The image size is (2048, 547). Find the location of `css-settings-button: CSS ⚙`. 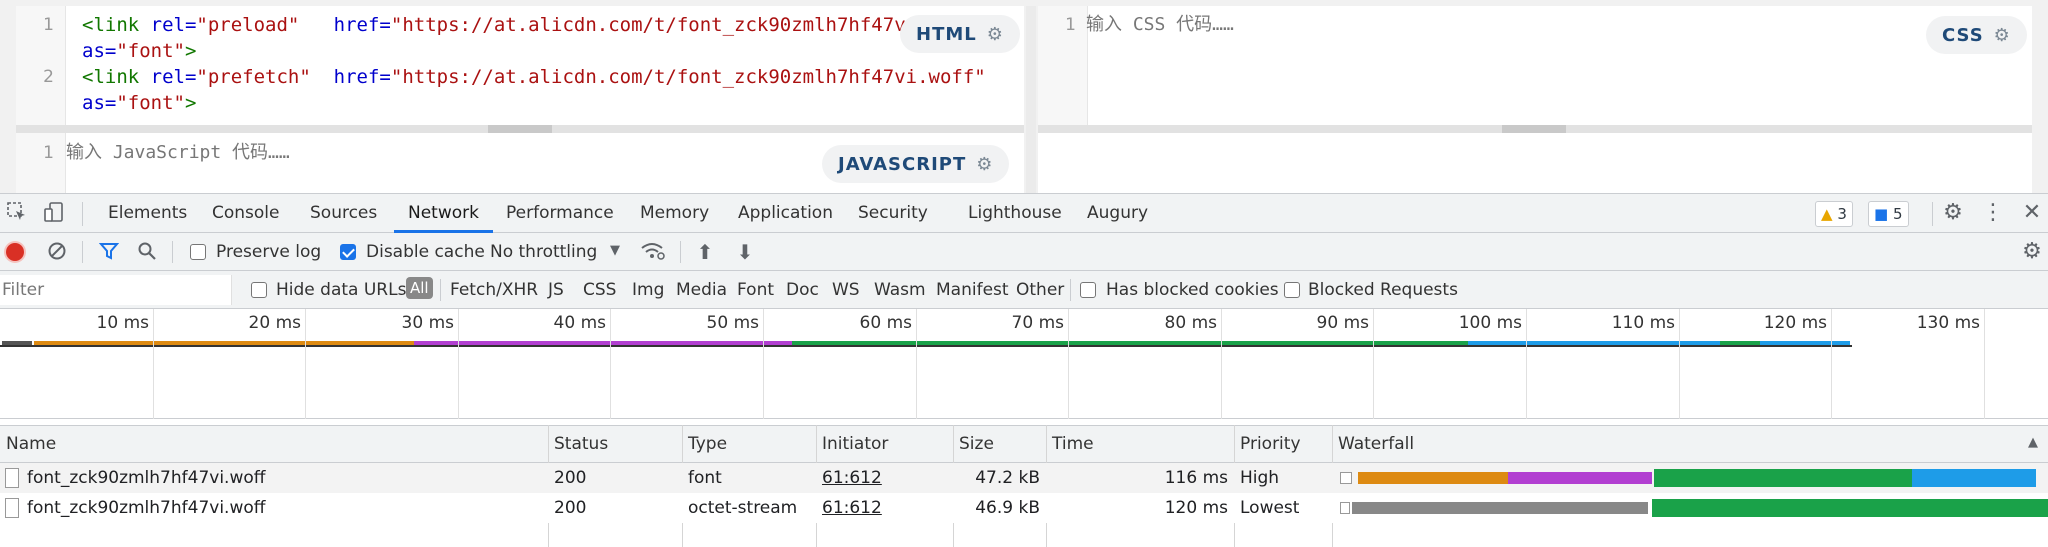

css-settings-button: CSS ⚙ is located at coordinates (1976, 35).